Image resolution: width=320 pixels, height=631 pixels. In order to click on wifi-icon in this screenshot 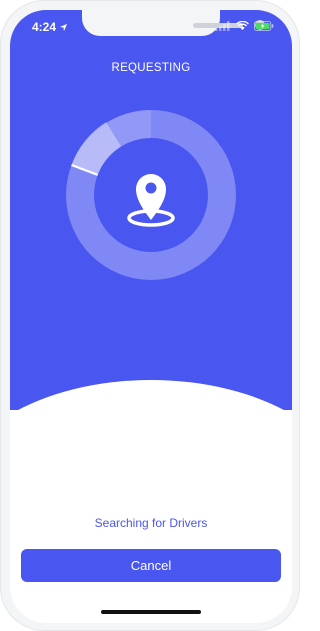, I will do `click(242, 26)`.